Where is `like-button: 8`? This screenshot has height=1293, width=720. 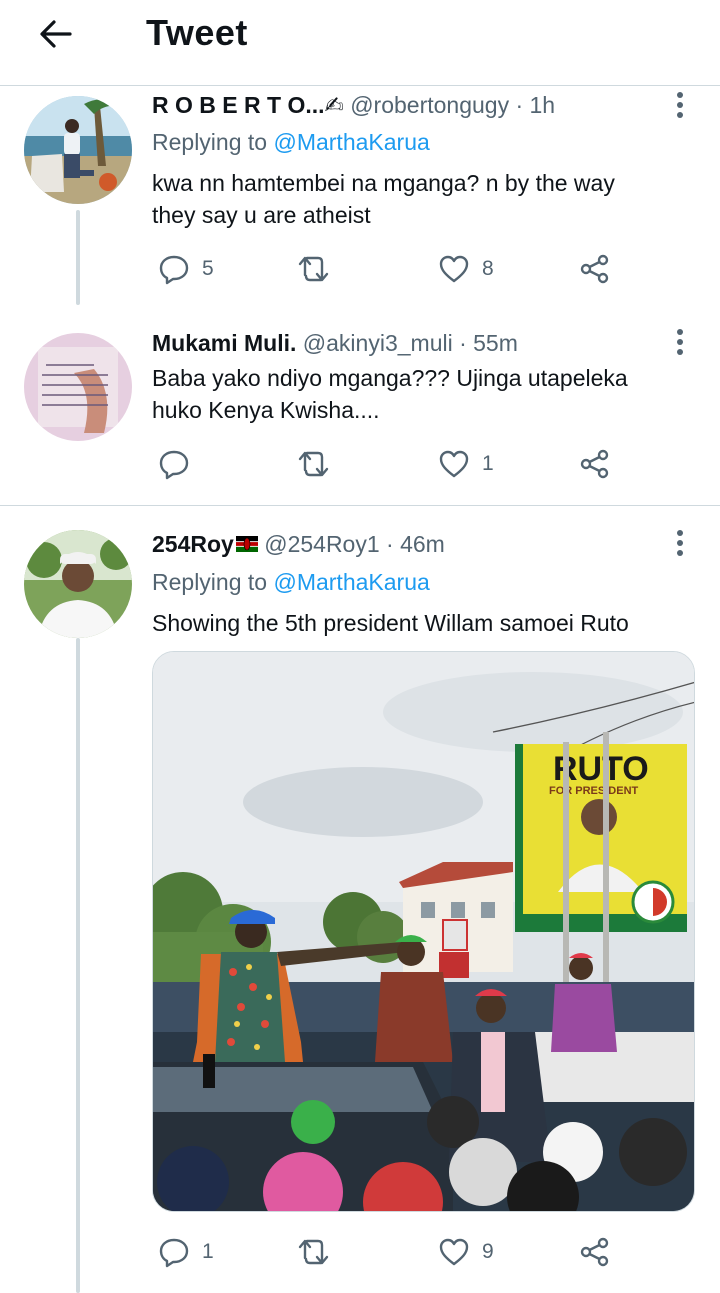 like-button: 8 is located at coordinates (466, 269).